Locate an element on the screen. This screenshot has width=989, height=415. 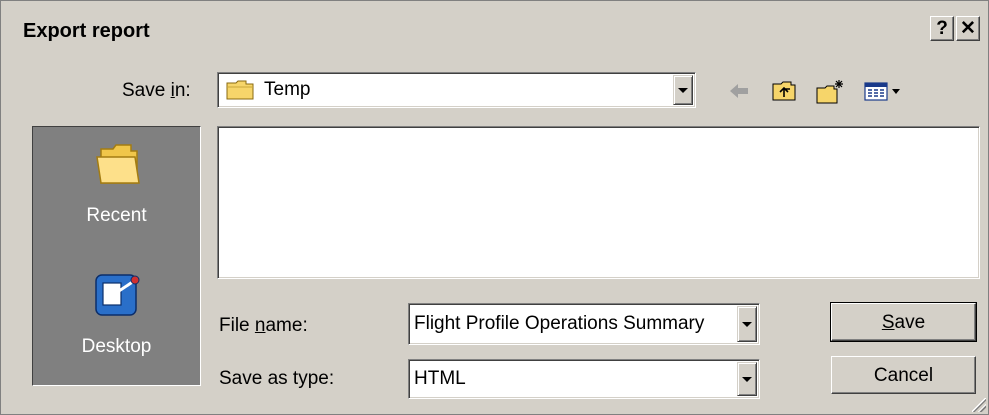
desktop-icon is located at coordinates (116, 295).